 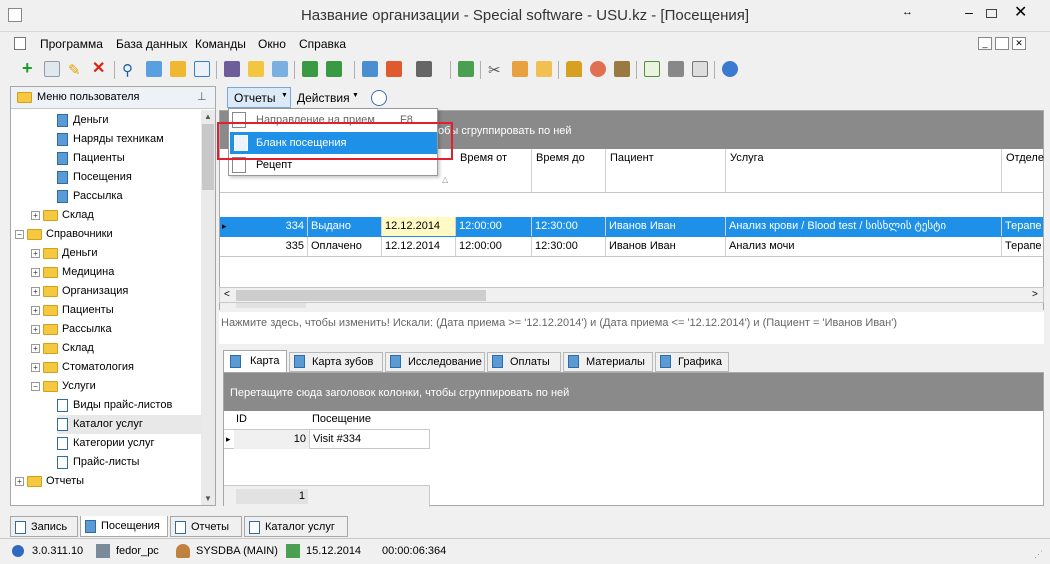 I want to click on filter-icon, so click(x=232, y=69).